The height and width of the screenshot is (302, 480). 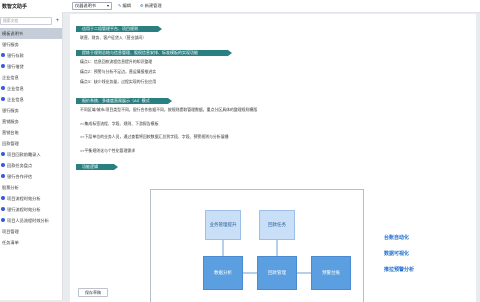 What do you see at coordinates (154, 53) in the screenshot?
I see `section-heading: 提炼于规则总结与信息管理、股权信息安排、标准模板的实现功能` at bounding box center [154, 53].